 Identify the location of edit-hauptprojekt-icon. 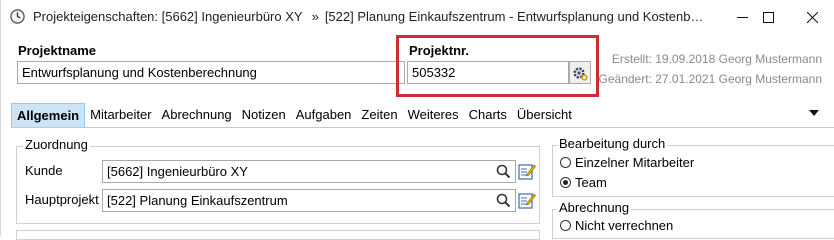
(527, 200).